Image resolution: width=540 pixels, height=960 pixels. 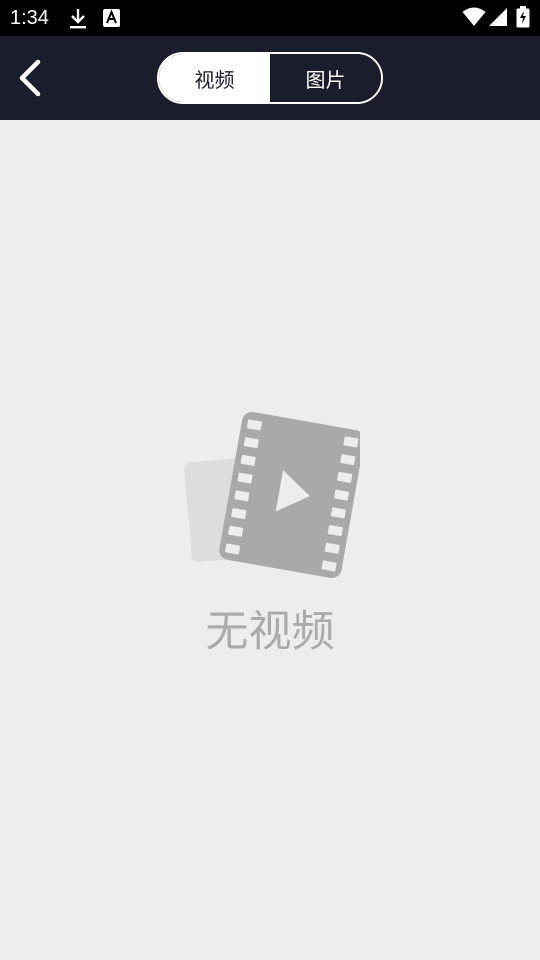 What do you see at coordinates (214, 78) in the screenshot?
I see `tab-video: 视频` at bounding box center [214, 78].